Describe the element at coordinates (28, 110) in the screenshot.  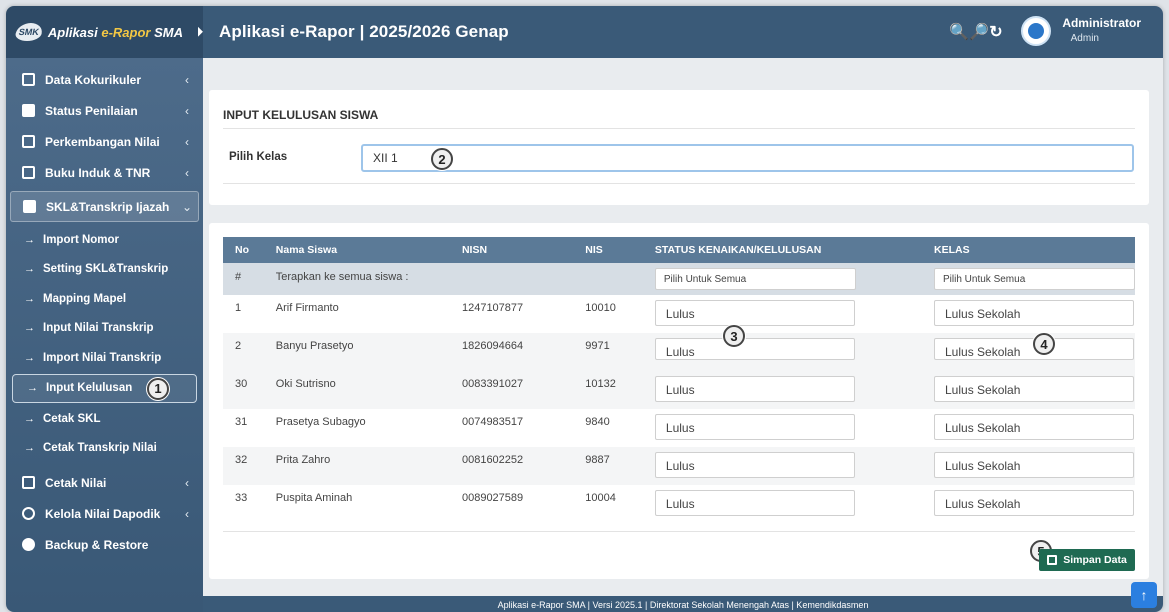
I see `chart-line-icon` at that location.